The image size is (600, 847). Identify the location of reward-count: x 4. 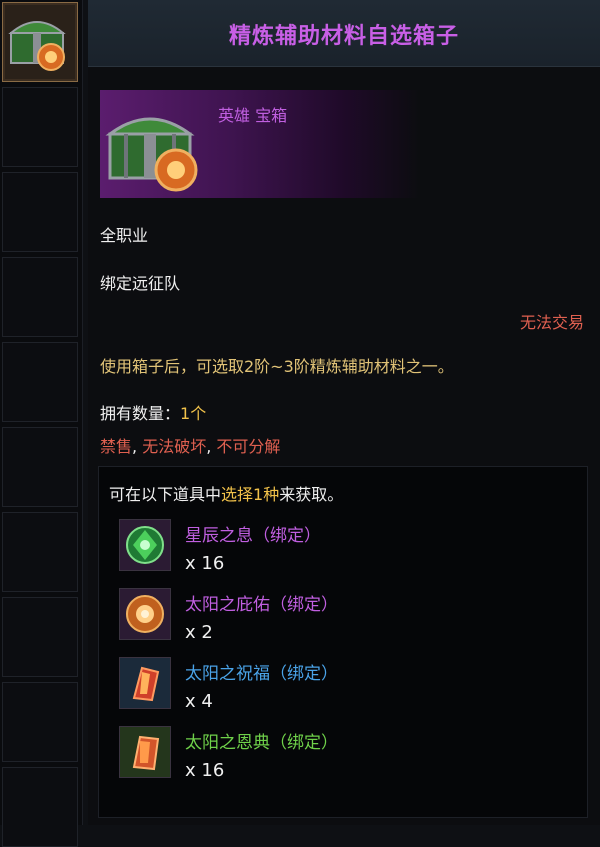
(199, 701).